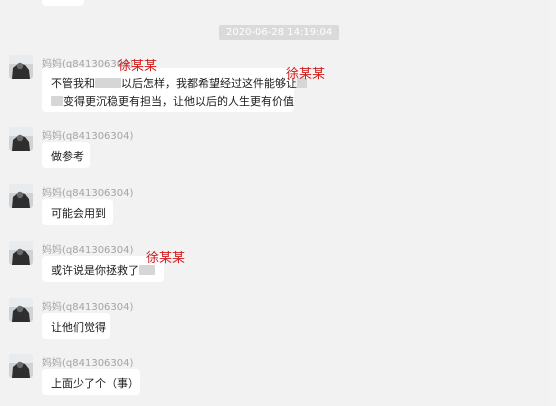 The height and width of the screenshot is (406, 556). I want to click on message-text: 让他们觉得, so click(78, 327).